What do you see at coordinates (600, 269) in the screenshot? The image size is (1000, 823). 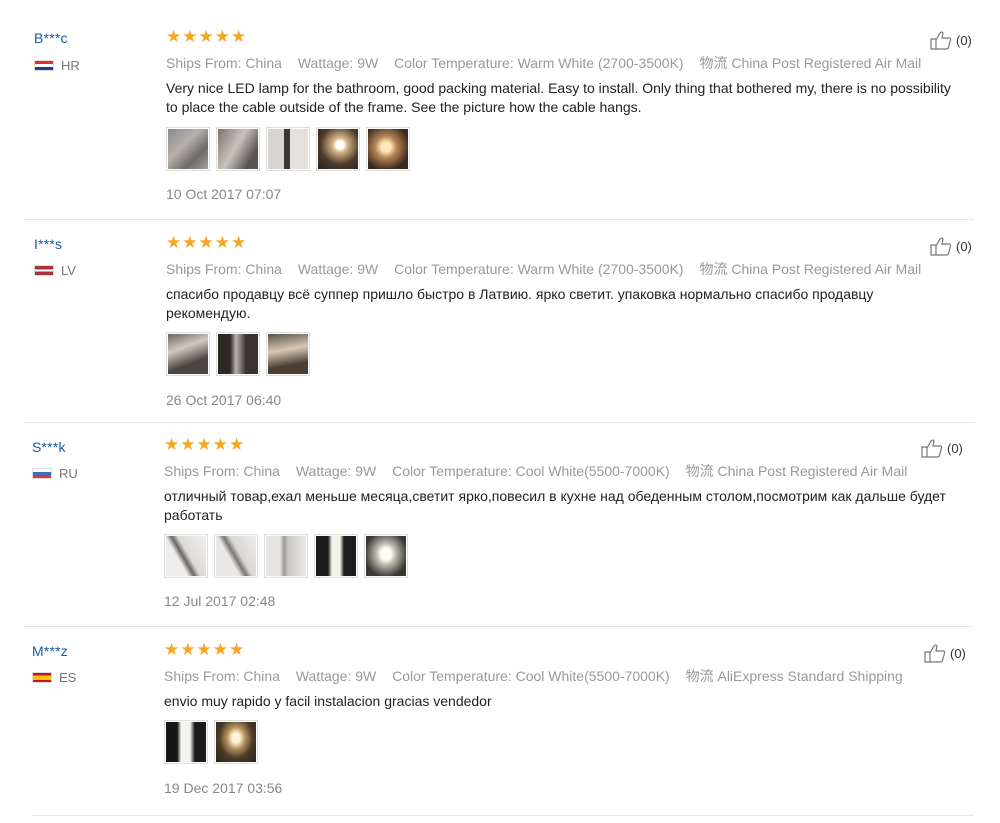 I see `color-temp-value: Warm White (2700-3500K)` at bounding box center [600, 269].